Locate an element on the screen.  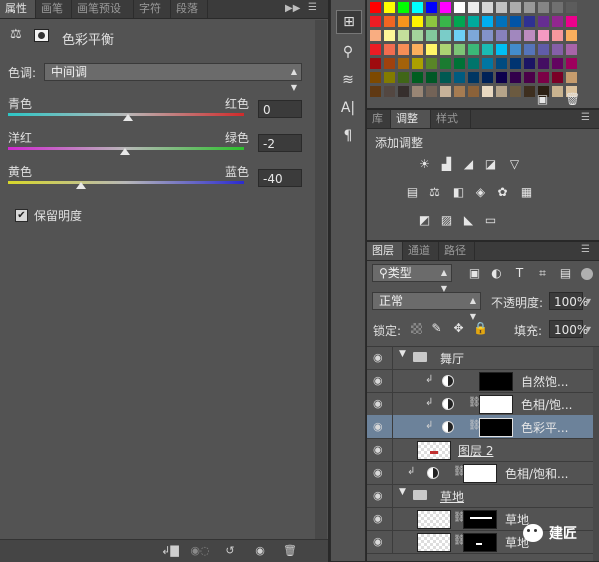
delete-swatch-icon: 🗑 is located at coordinates (572, 99).